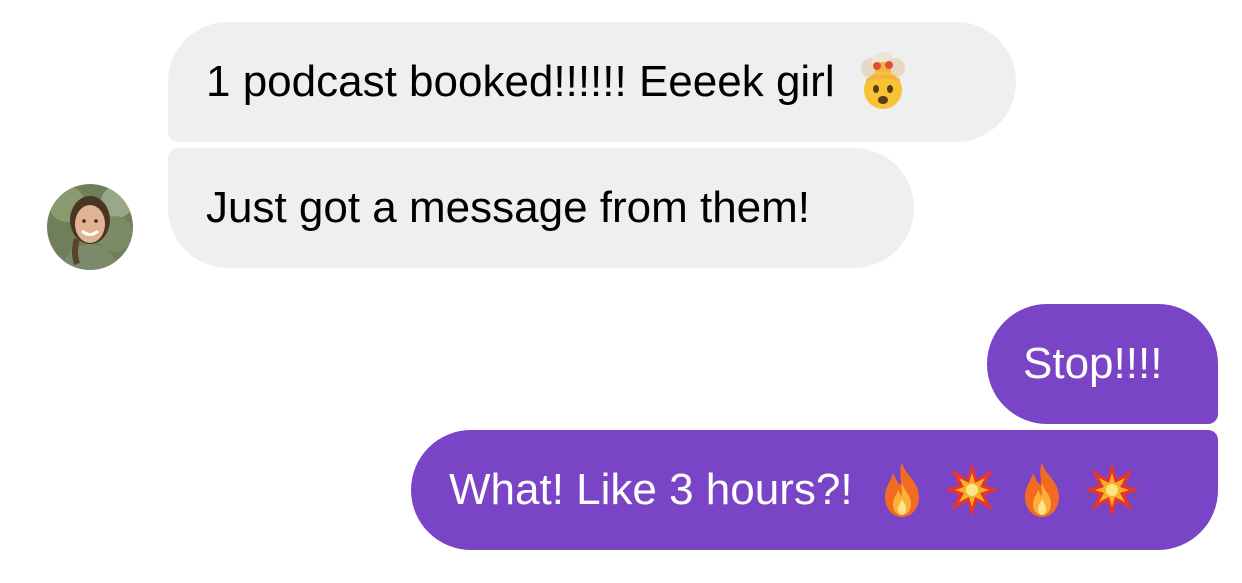 The width and height of the screenshot is (1242, 583). Describe the element at coordinates (1093, 363) in the screenshot. I see `message-text: Stop!!!!` at that location.